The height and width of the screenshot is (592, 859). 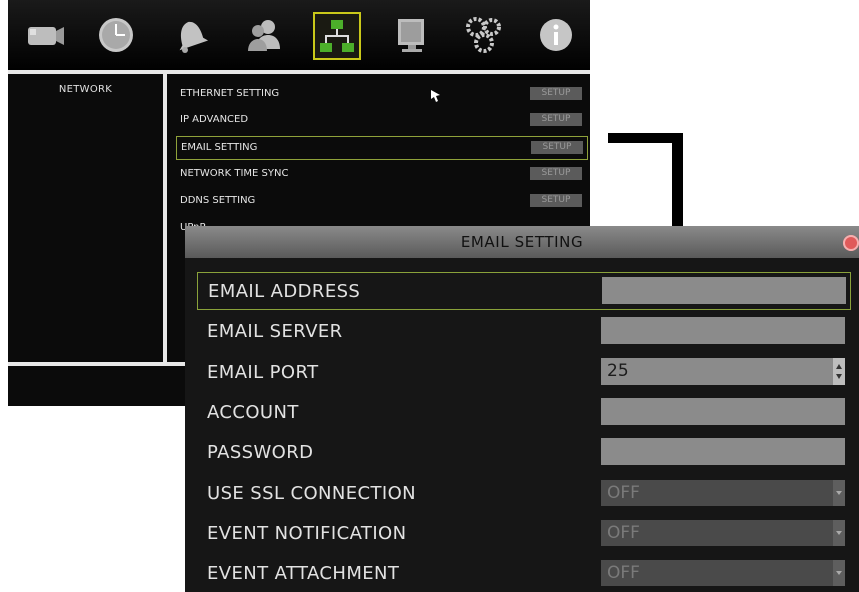 I want to click on clock-icon, so click(x=116, y=35).